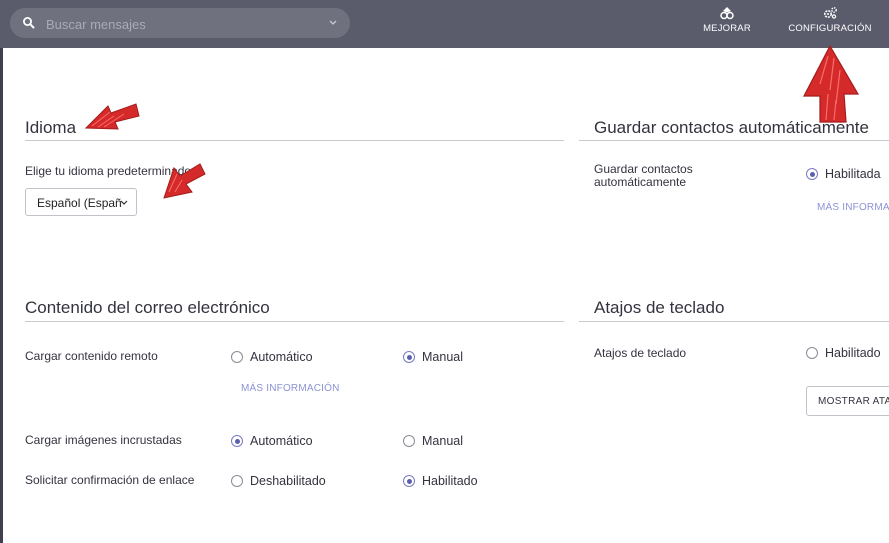 The image size is (889, 543). Describe the element at coordinates (51, 127) in the screenshot. I see `language-section-title: Idioma` at that location.